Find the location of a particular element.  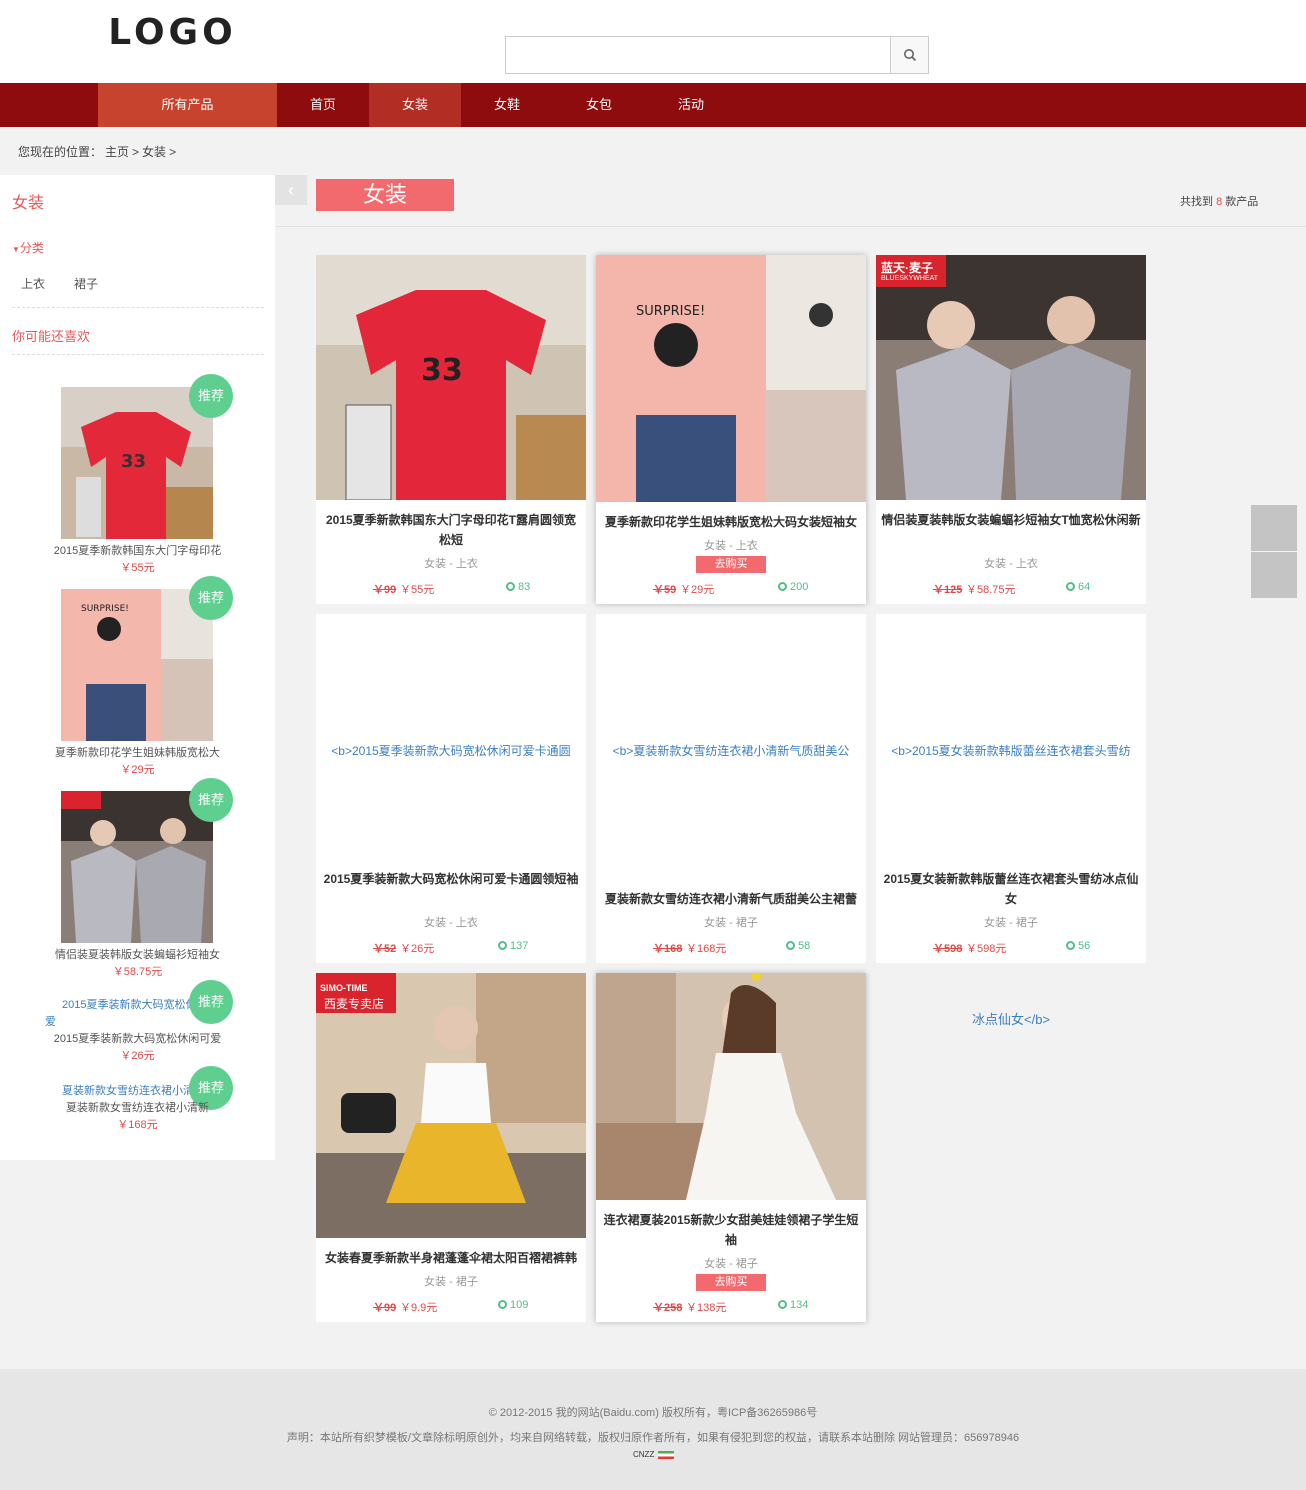

product-price: ￥55元 is located at coordinates (417, 590).